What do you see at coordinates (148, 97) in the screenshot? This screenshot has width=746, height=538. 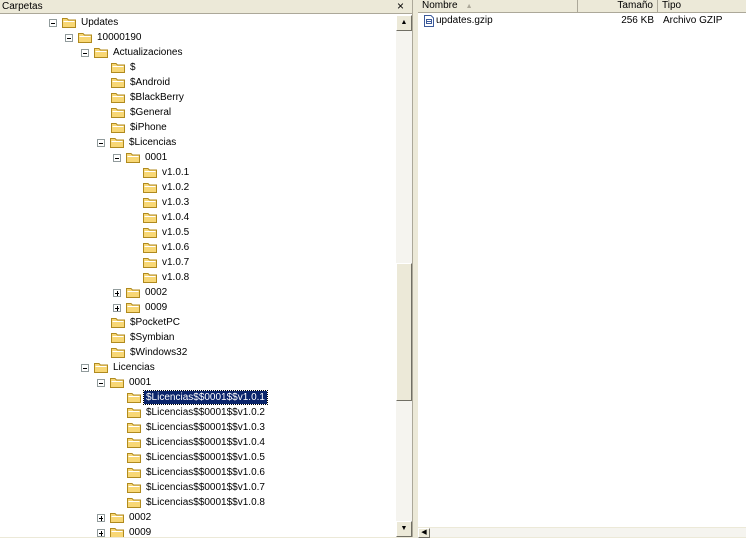 I see `tree-item: $BlackBerry` at bounding box center [148, 97].